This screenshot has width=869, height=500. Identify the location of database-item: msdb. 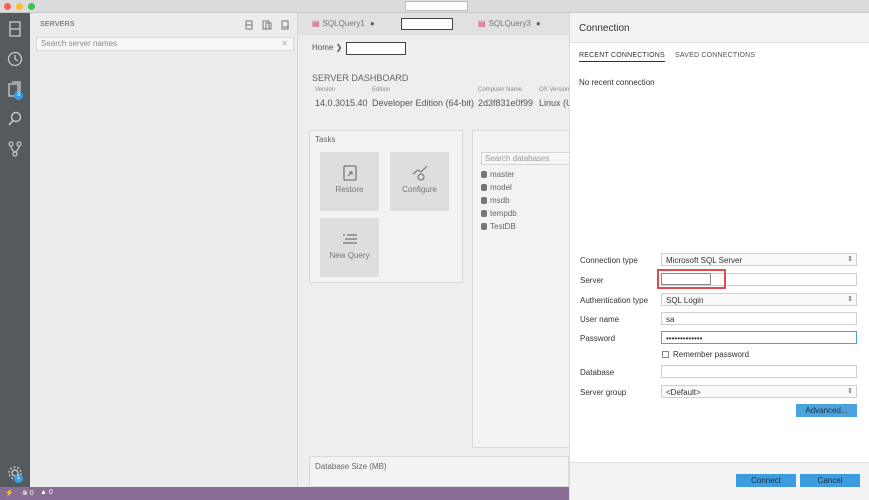
(495, 200).